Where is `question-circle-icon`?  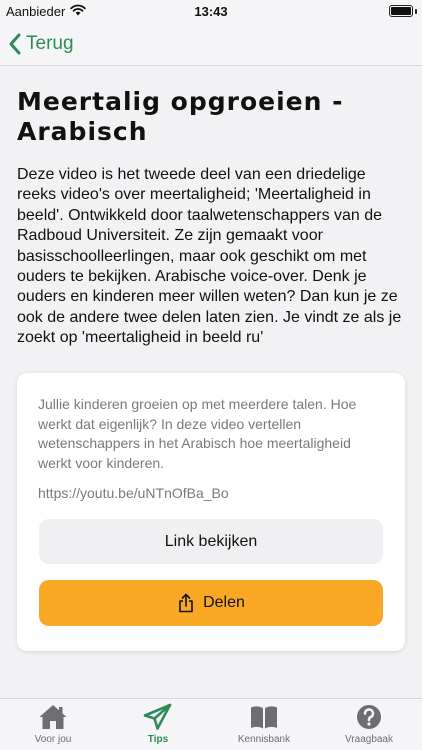 question-circle-icon is located at coordinates (369, 717).